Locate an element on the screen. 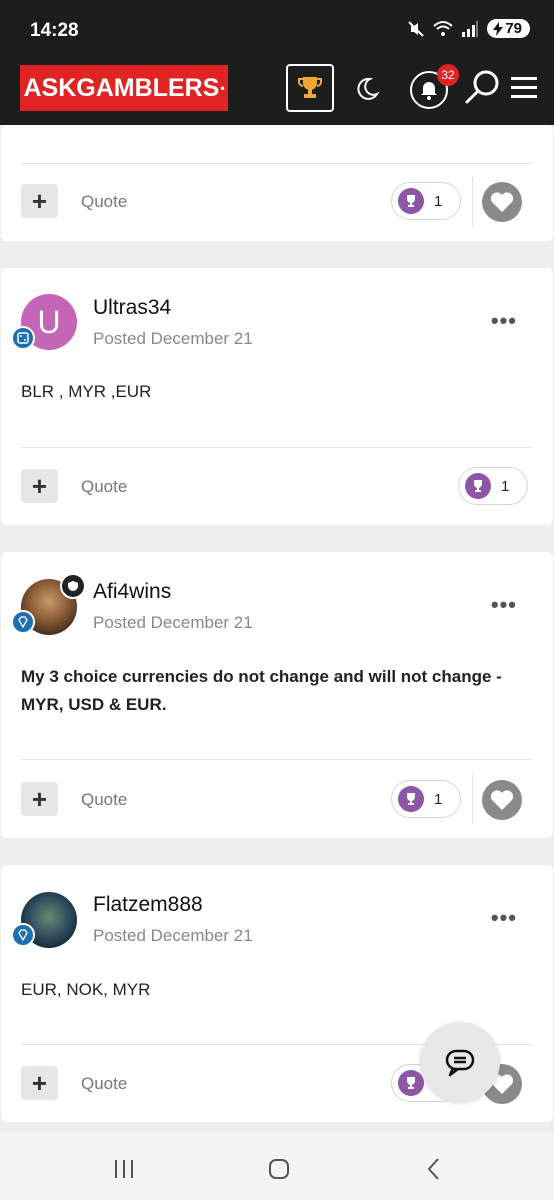  username: Afi4wins is located at coordinates (132, 592).